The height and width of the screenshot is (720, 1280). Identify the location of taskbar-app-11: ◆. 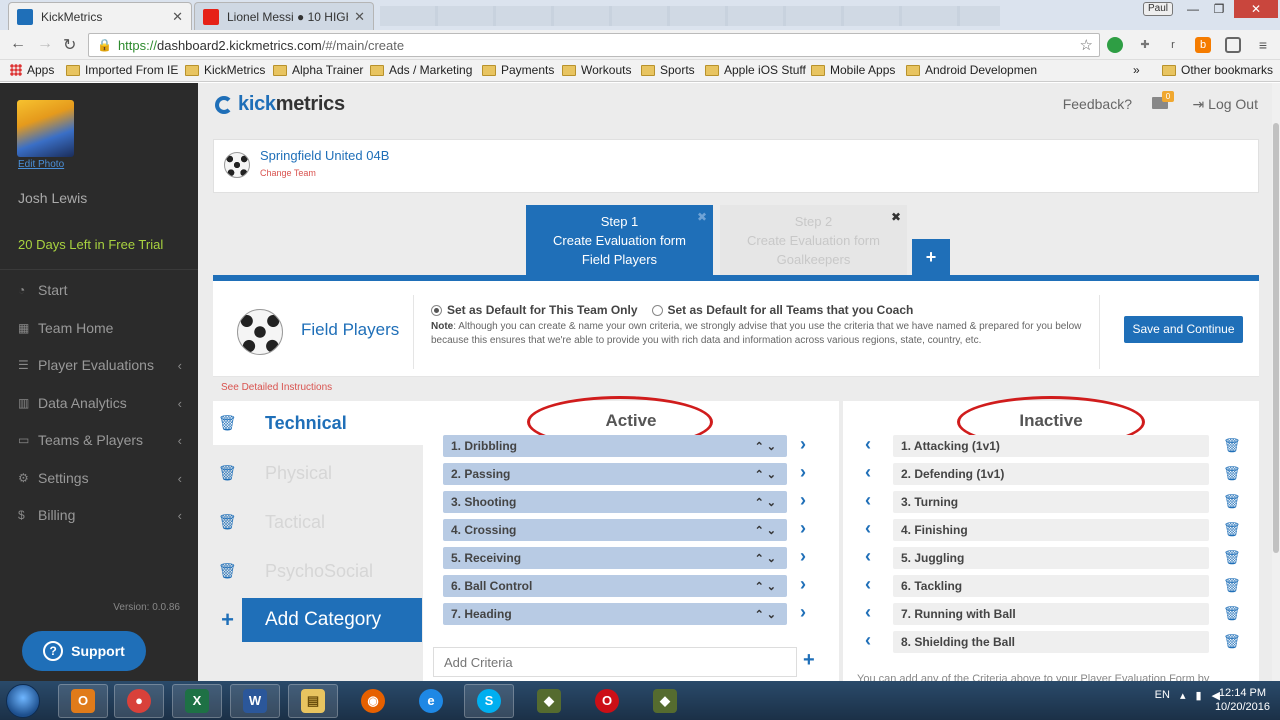
(665, 701).